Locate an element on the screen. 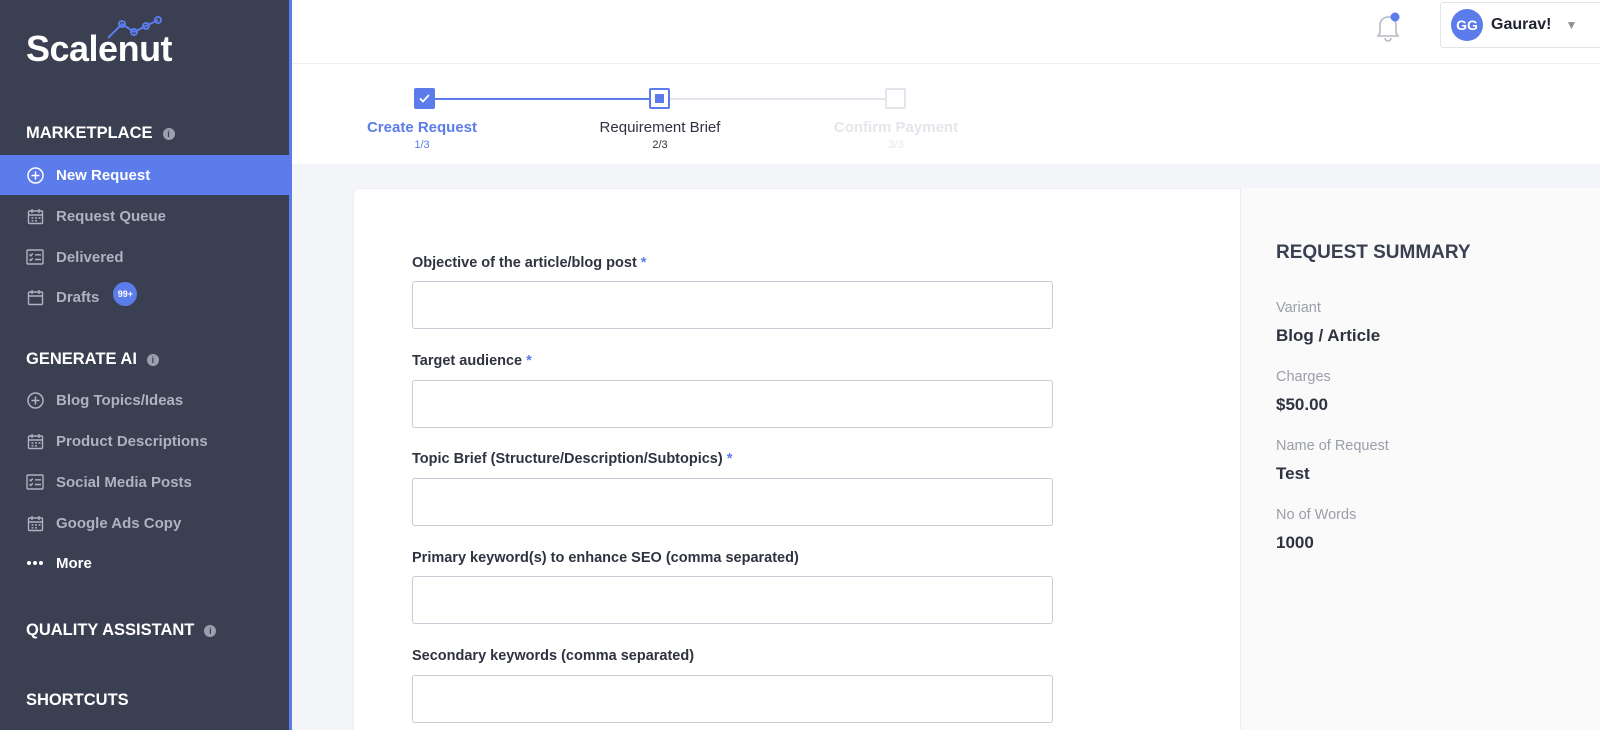 The height and width of the screenshot is (730, 1600). sidebar-item-more: More is located at coordinates (144, 563).